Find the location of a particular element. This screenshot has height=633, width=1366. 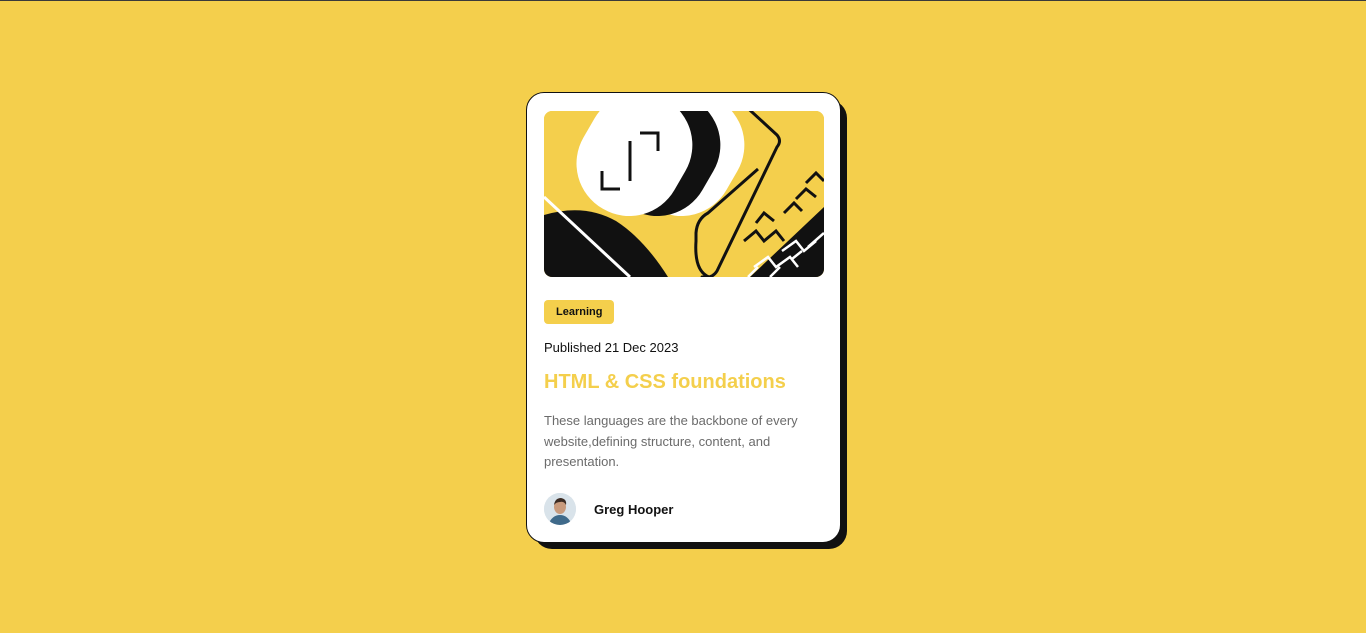

avatar is located at coordinates (560, 509).